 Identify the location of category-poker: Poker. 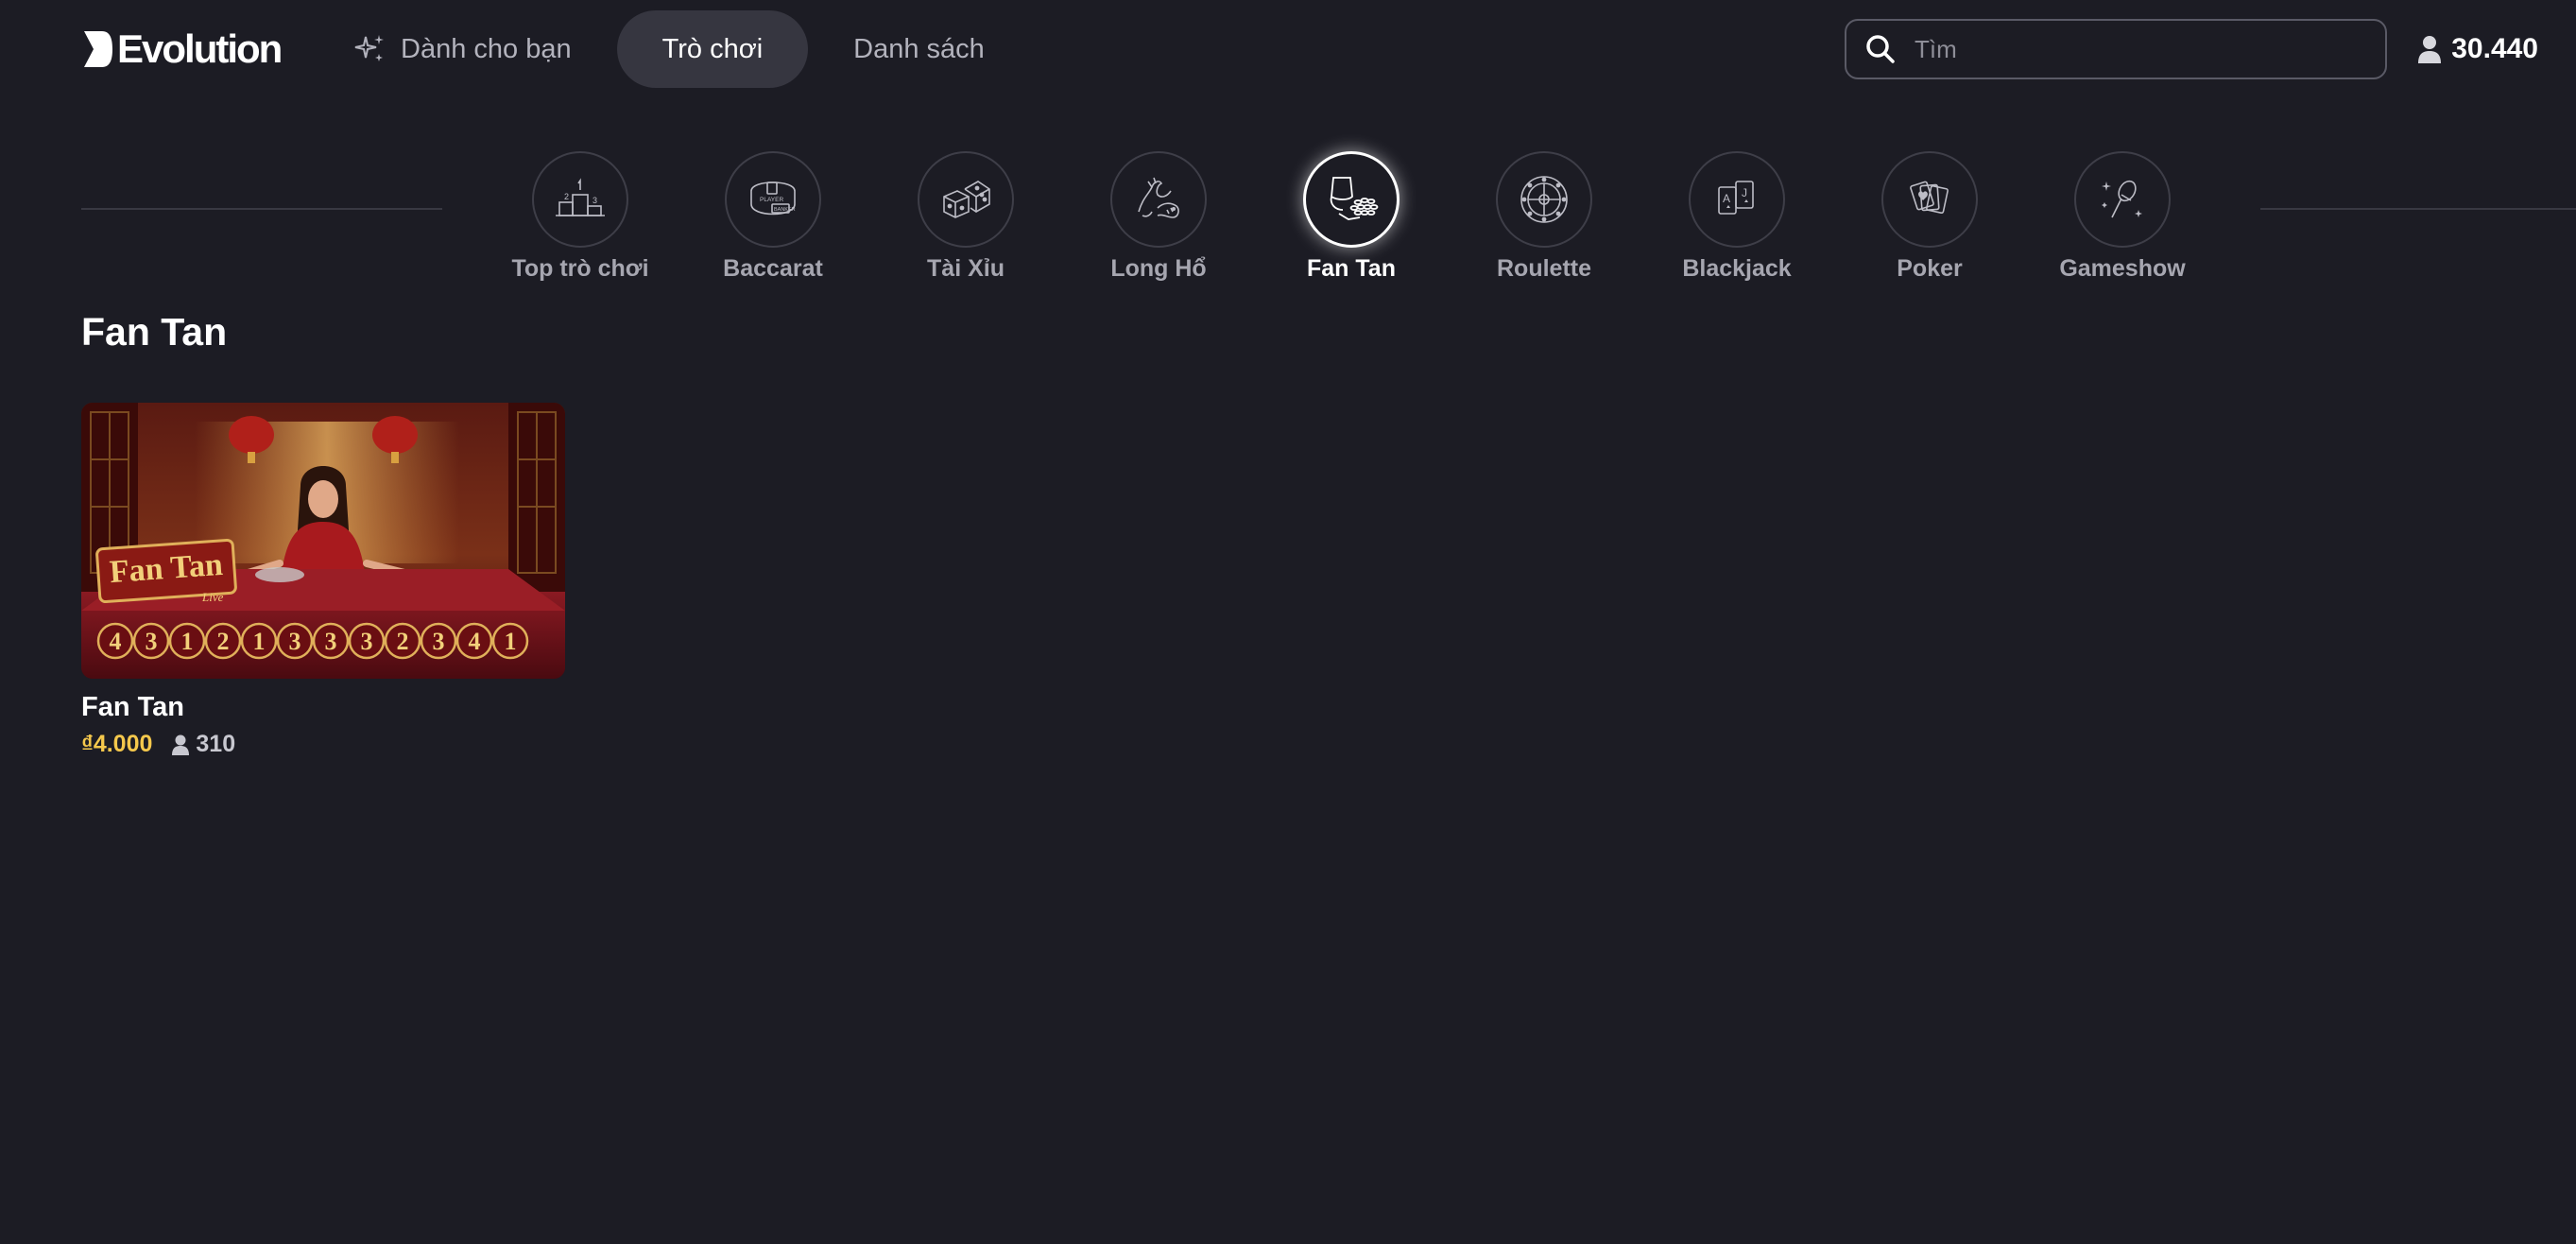
(1929, 217).